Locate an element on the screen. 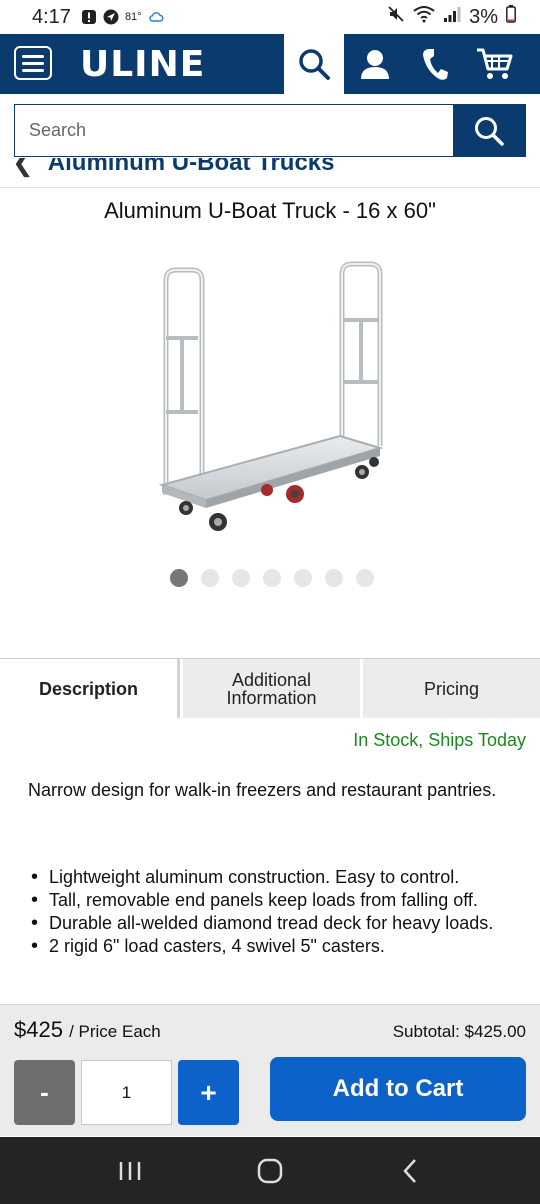  status-right: 3% is located at coordinates (451, 17).